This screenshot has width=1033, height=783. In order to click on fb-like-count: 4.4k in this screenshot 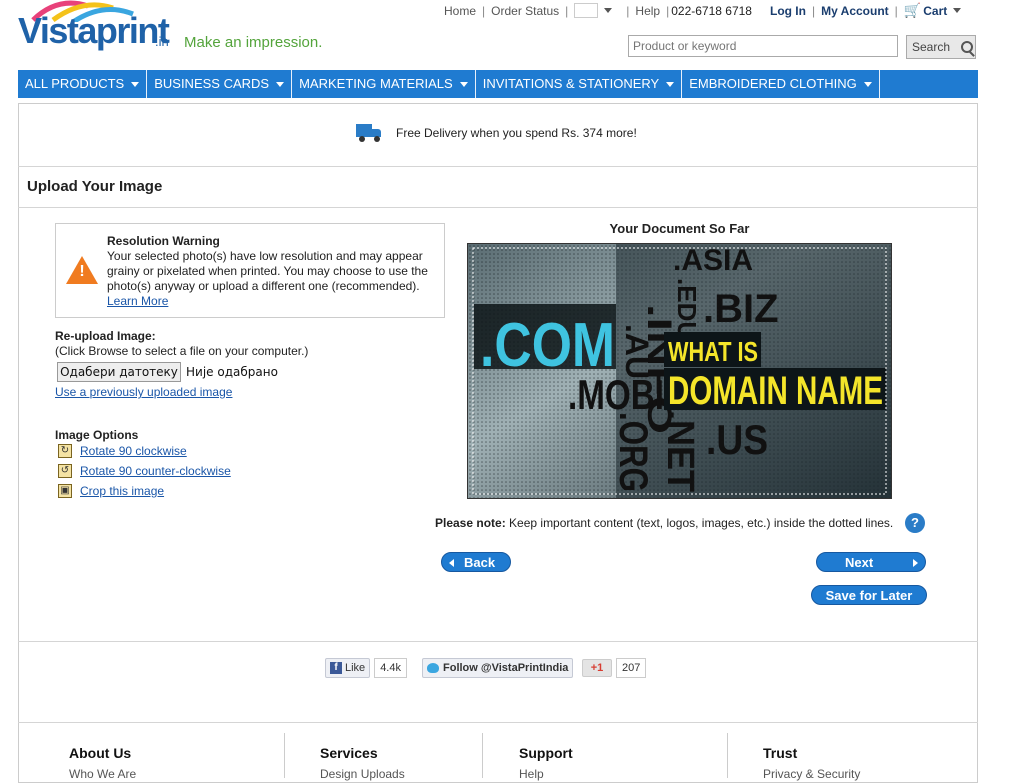, I will do `click(390, 668)`.